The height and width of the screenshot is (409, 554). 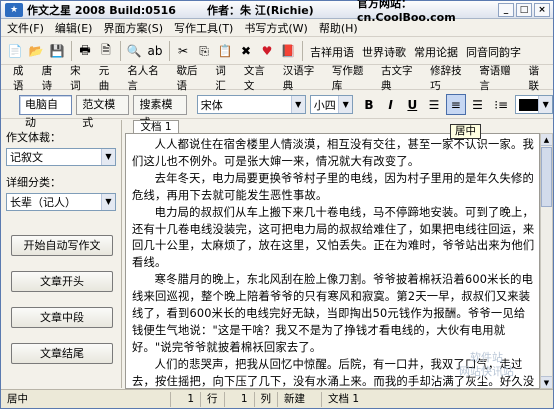 What do you see at coordinates (240, 399) in the screenshot?
I see `status-column-number: 1` at bounding box center [240, 399].